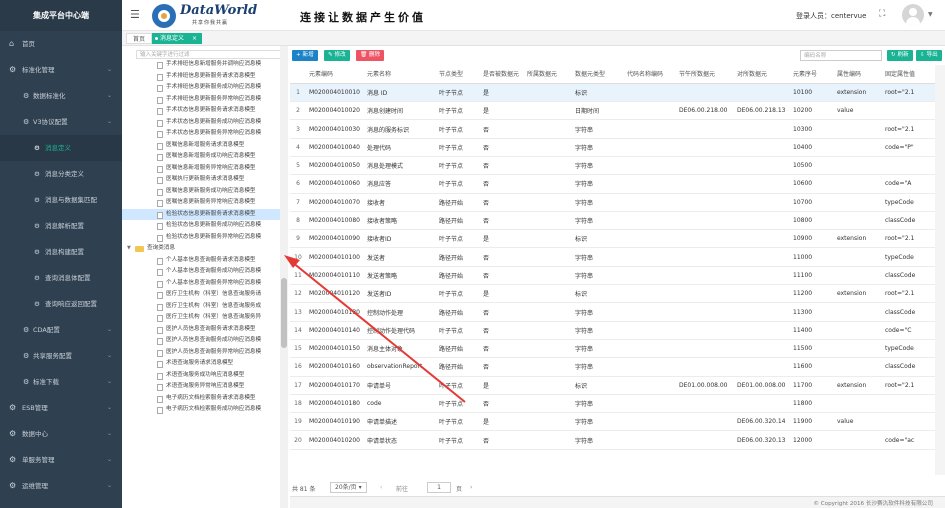 This screenshot has width=945, height=508. Describe the element at coordinates (202, 387) in the screenshot. I see `tree-node: 术语查询服务异常响应消息模型` at that location.